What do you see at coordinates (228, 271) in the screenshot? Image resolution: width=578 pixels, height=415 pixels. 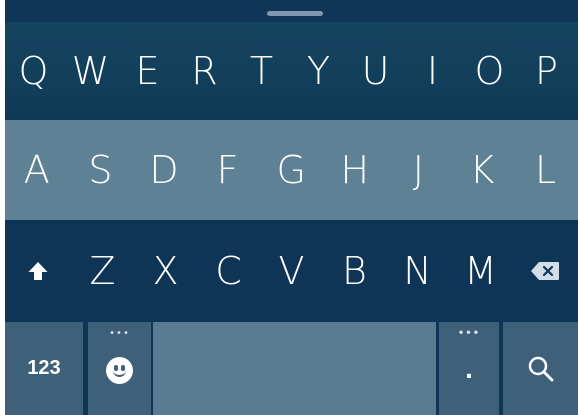 I see `key-c: C` at bounding box center [228, 271].